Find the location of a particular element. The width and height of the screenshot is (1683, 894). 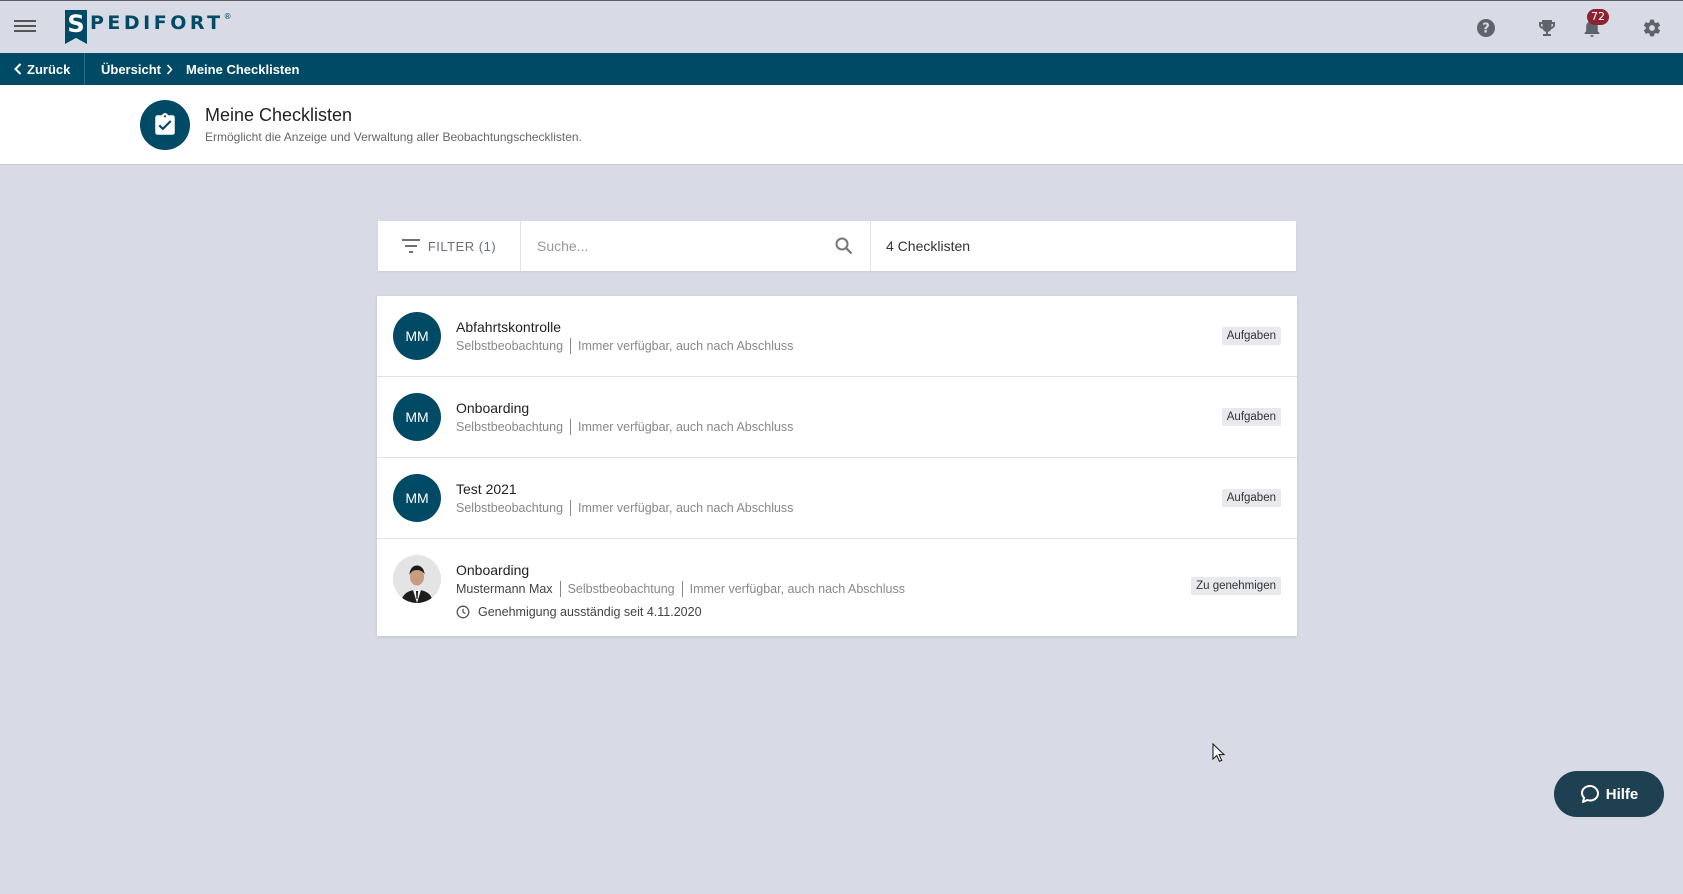

avatar is located at coordinates (417, 579).